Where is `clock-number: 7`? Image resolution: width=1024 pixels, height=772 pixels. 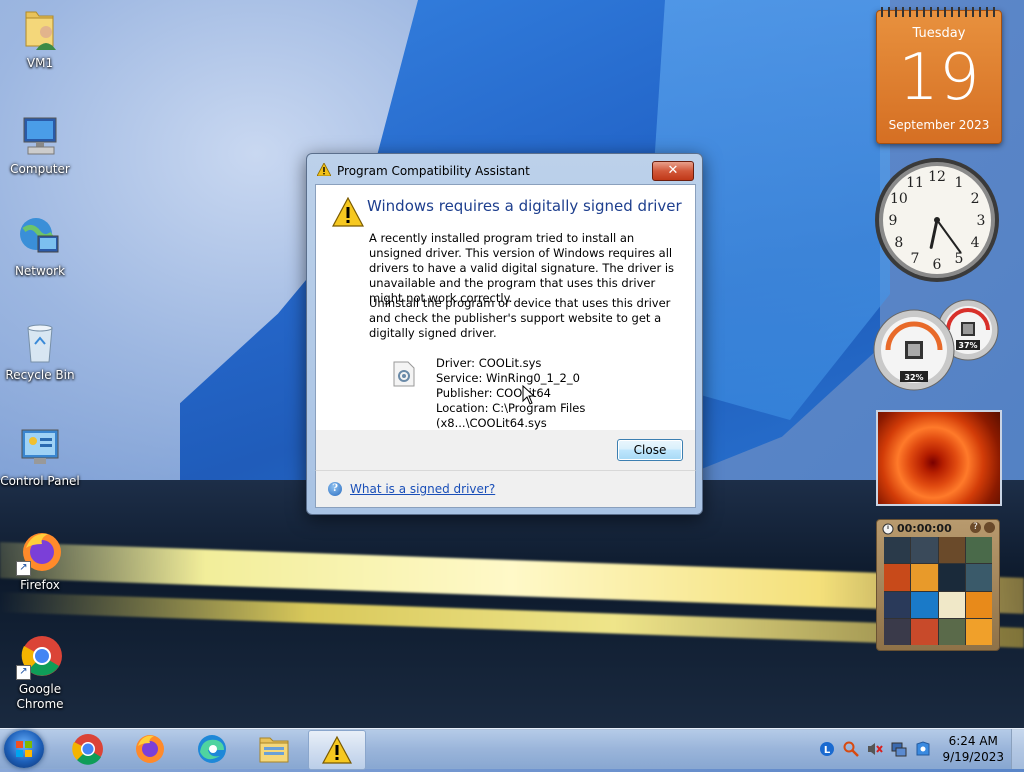 clock-number: 7 is located at coordinates (915, 259).